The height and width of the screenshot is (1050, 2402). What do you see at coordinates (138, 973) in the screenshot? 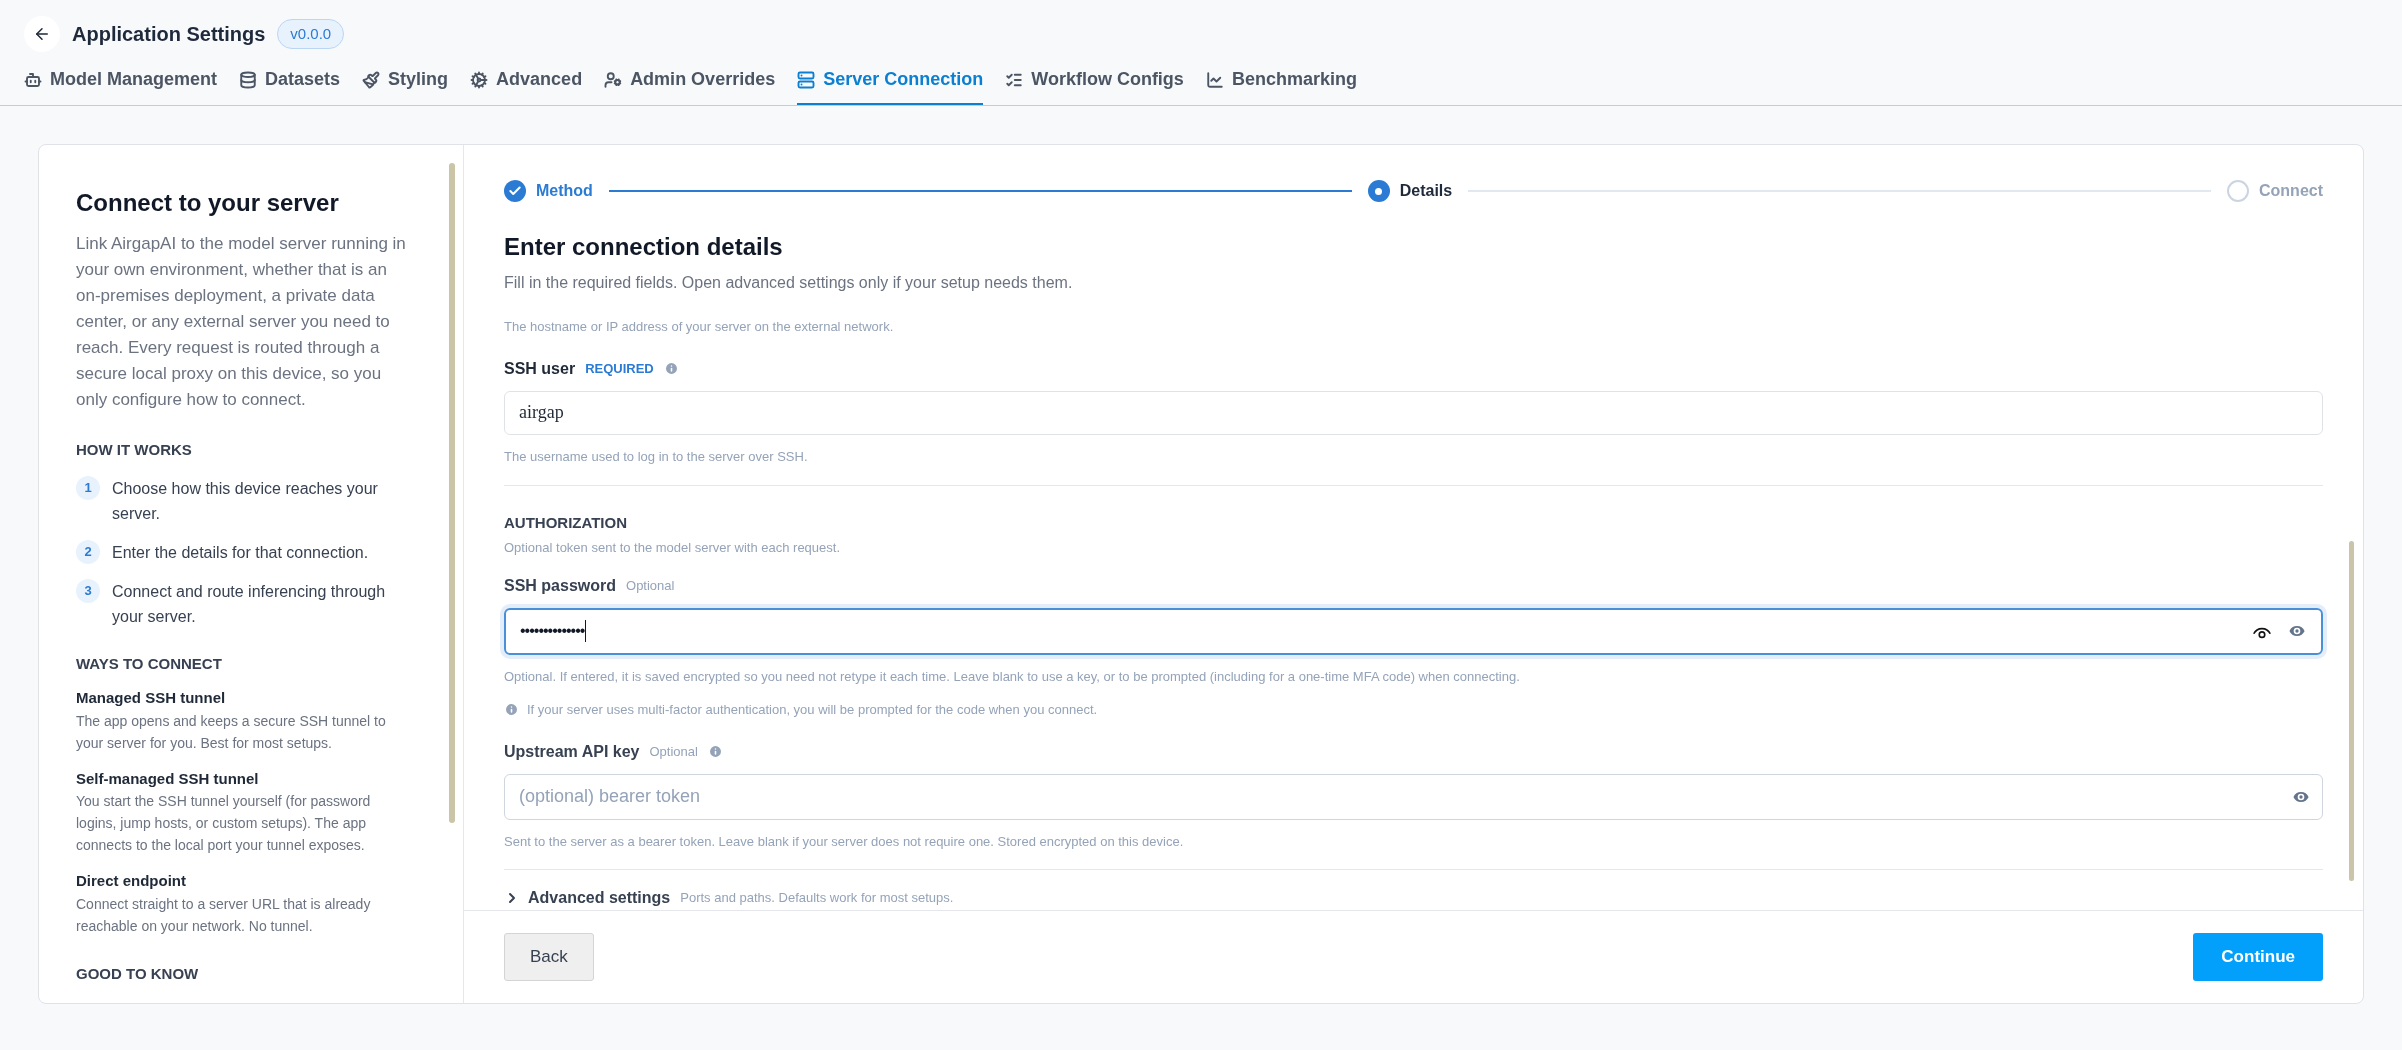
I see `section-heading: GOOD TO KNOW` at bounding box center [138, 973].